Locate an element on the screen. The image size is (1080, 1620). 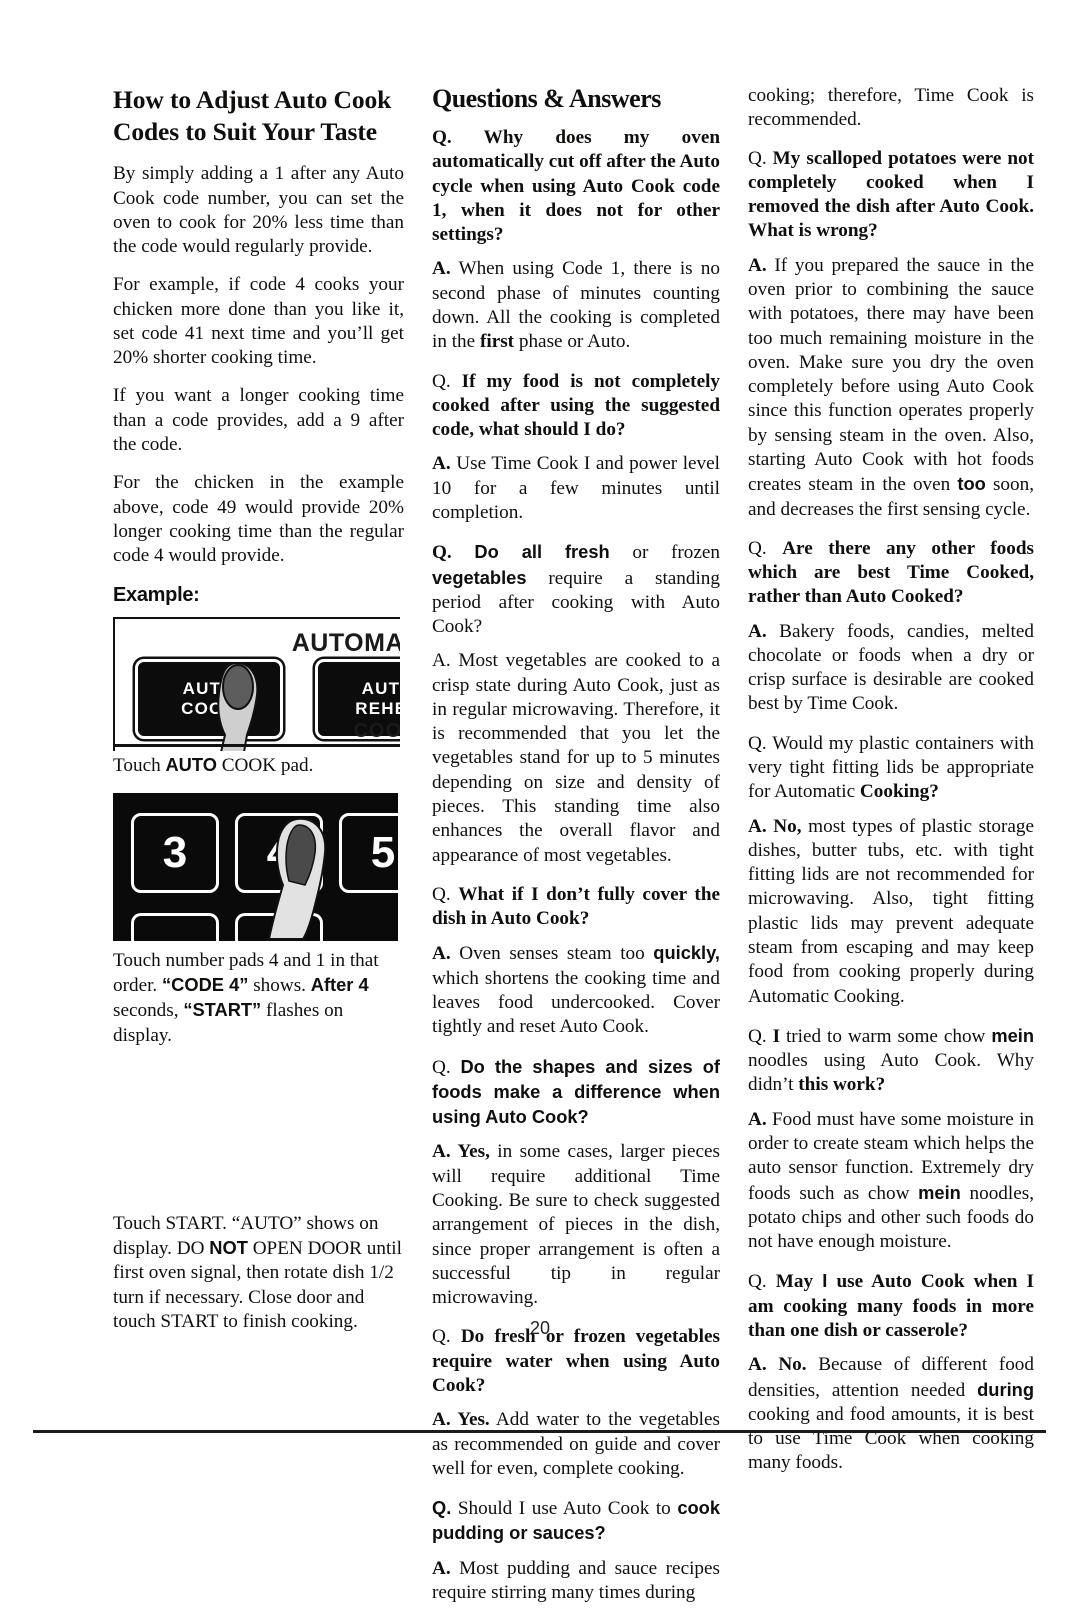
bottom-rule is located at coordinates (539, 1431).